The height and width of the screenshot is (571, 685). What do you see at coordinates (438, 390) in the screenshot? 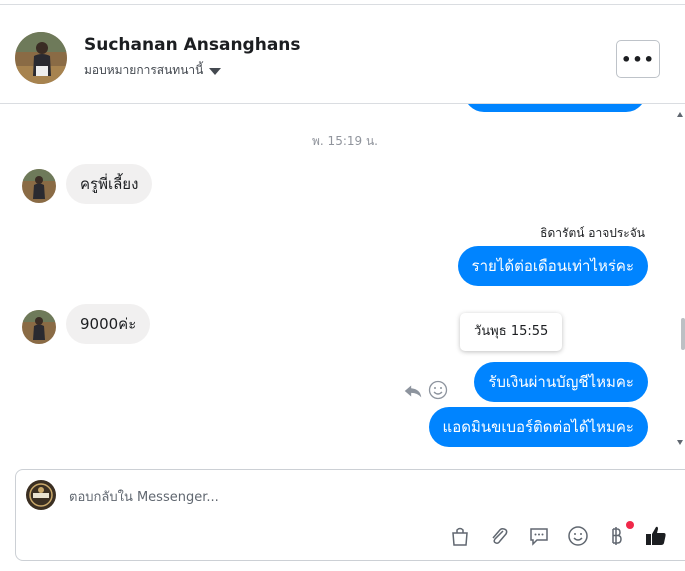
I see `react-emoji-icon` at bounding box center [438, 390].